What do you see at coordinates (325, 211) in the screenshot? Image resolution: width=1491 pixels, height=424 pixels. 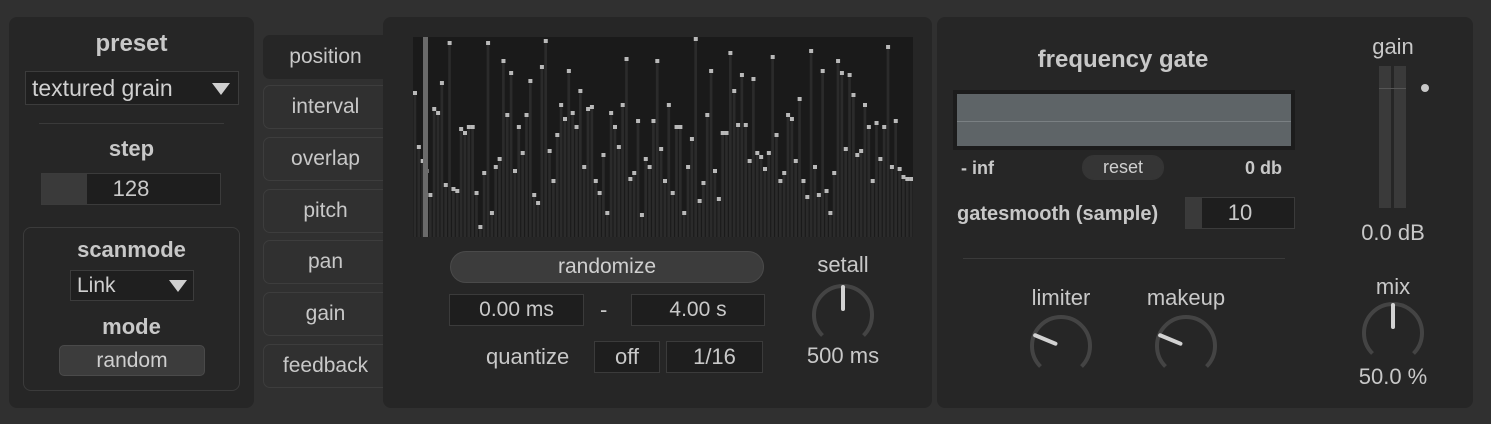 I see `tab-pitch: pitch` at bounding box center [325, 211].